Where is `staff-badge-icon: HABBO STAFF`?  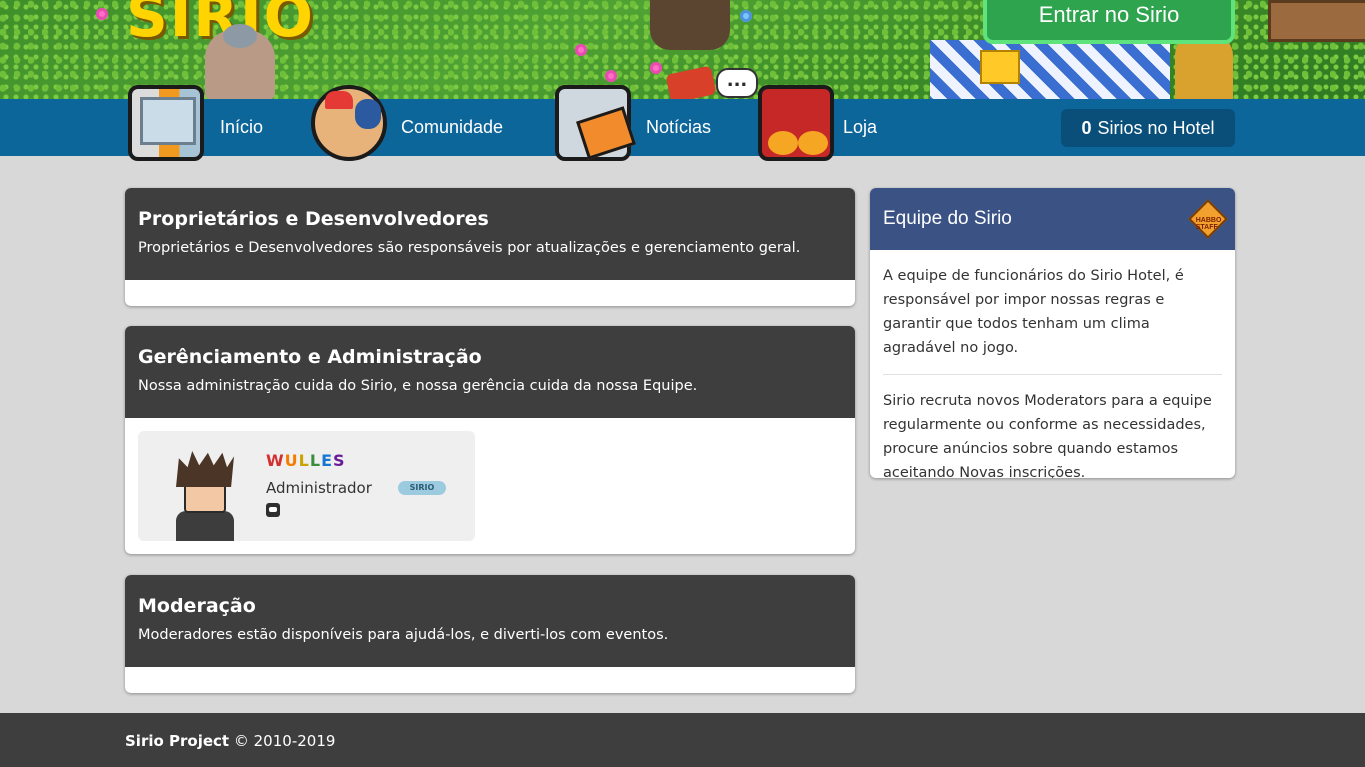
staff-badge-icon: HABBO STAFF is located at coordinates (1208, 219).